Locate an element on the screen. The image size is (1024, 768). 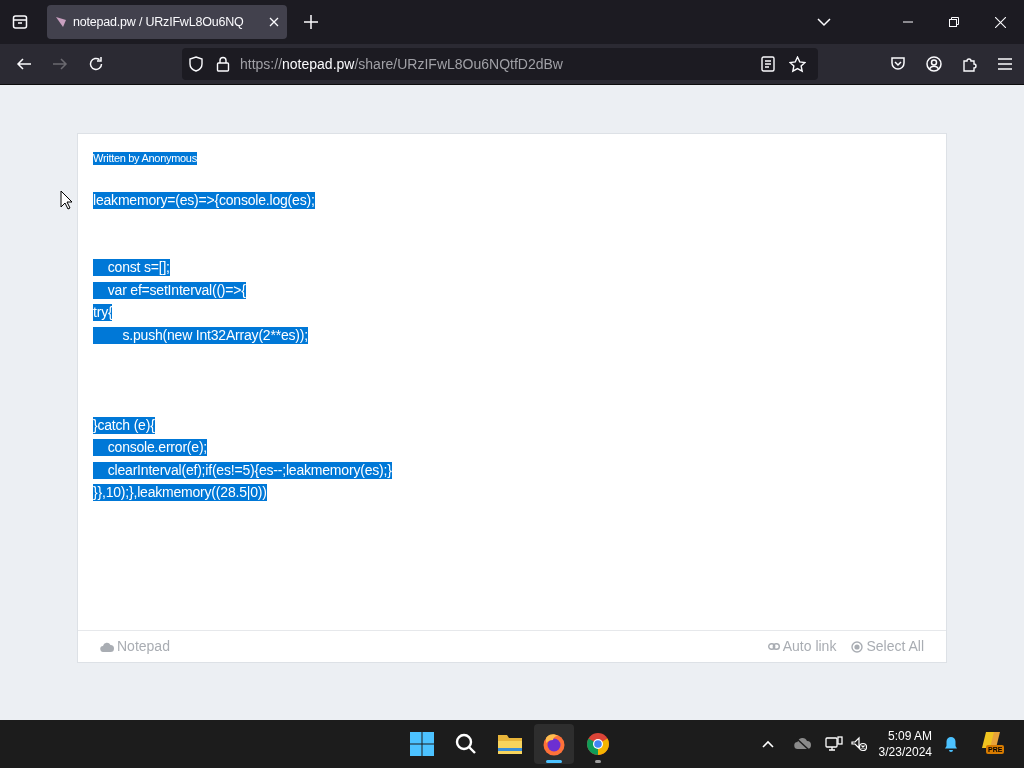
restore-icon is located at coordinates (954, 22).